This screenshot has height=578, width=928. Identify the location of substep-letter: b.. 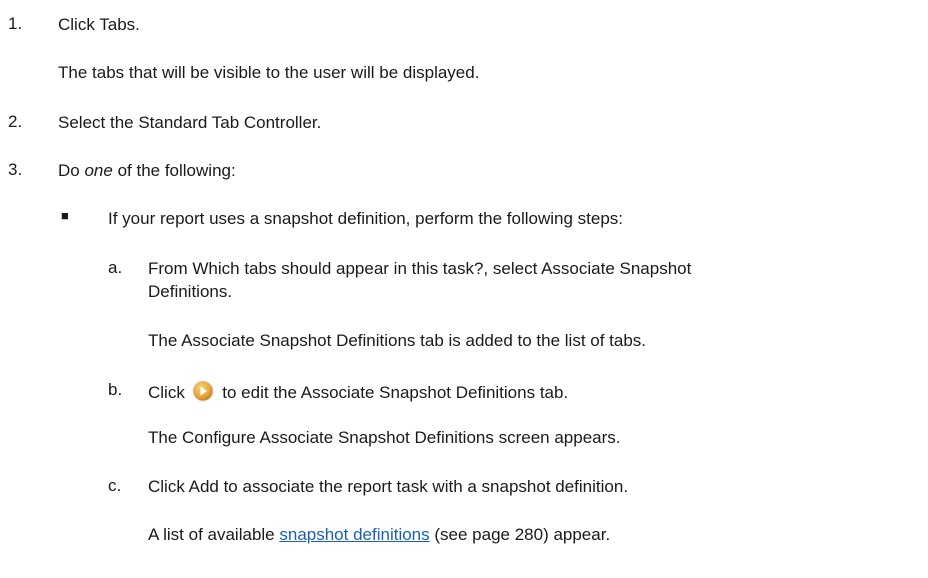
(115, 389).